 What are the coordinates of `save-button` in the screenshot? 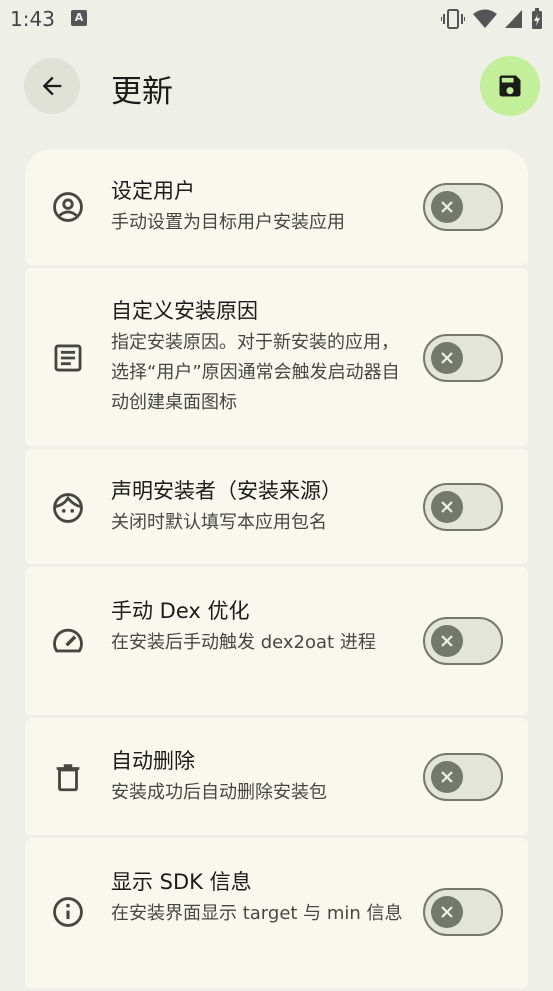 It's located at (510, 86).